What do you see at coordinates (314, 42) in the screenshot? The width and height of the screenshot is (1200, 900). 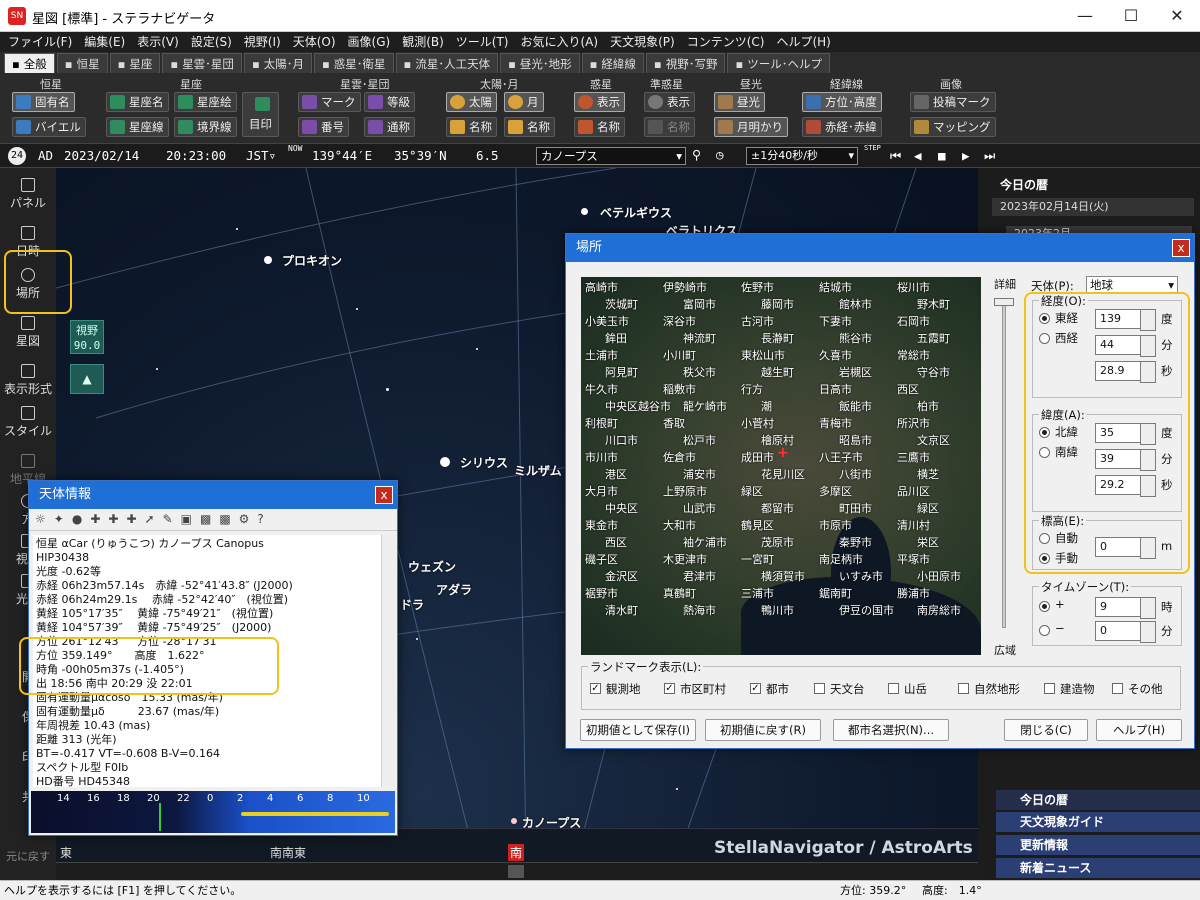 I see `menu-item-5: 天体(O)` at bounding box center [314, 42].